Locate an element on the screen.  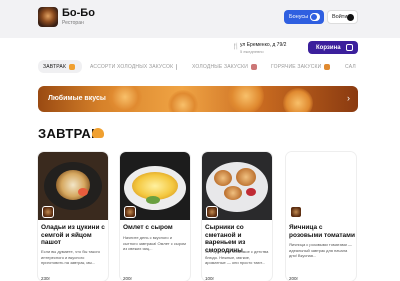
brand-subtitle: Ресторан is located at coordinates (73, 23).